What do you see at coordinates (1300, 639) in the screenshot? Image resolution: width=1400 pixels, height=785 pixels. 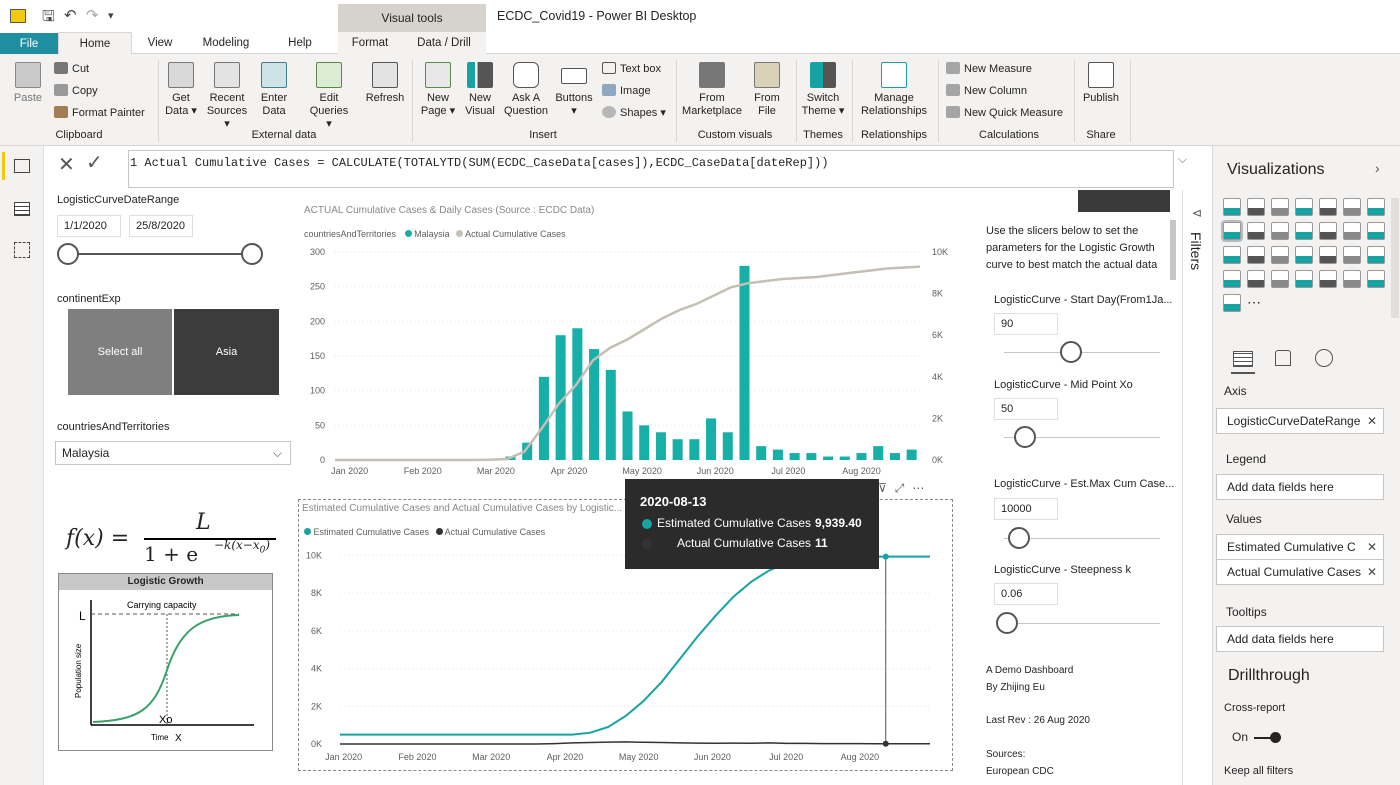 I see `tooltips-well: Add data fields here` at bounding box center [1300, 639].